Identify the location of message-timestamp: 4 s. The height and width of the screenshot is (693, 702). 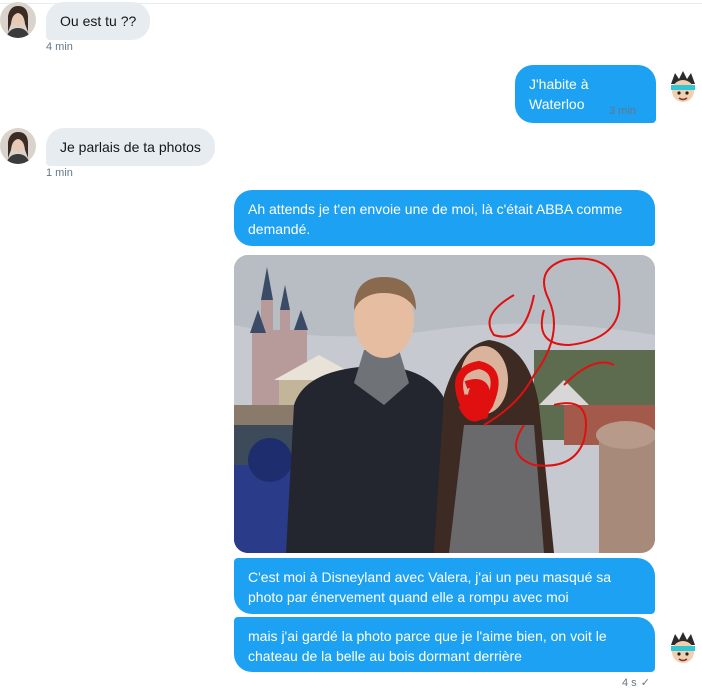
(629, 683).